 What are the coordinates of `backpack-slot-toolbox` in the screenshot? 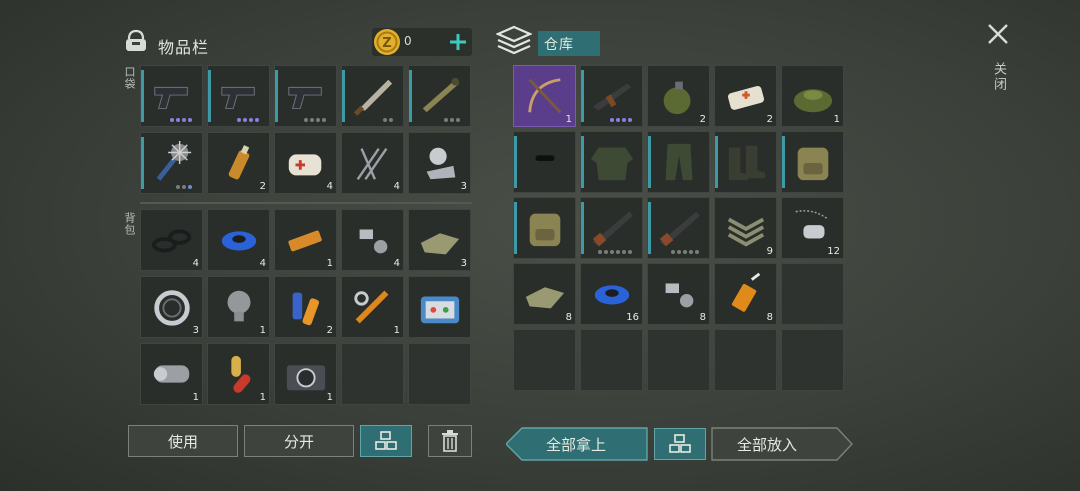 It's located at (439, 307).